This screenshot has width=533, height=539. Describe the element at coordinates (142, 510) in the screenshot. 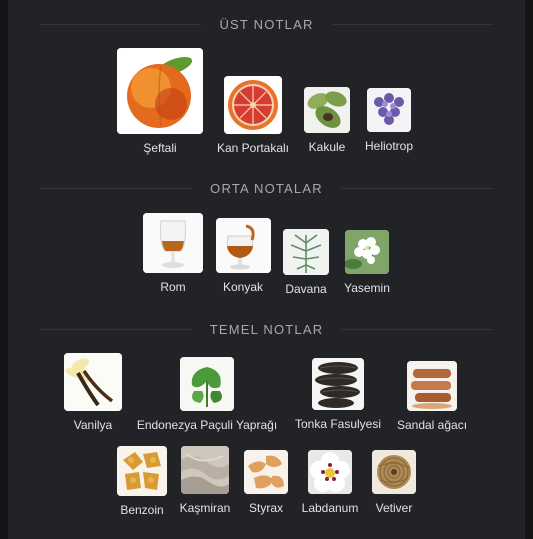

I see `note-label: Benzoin` at that location.